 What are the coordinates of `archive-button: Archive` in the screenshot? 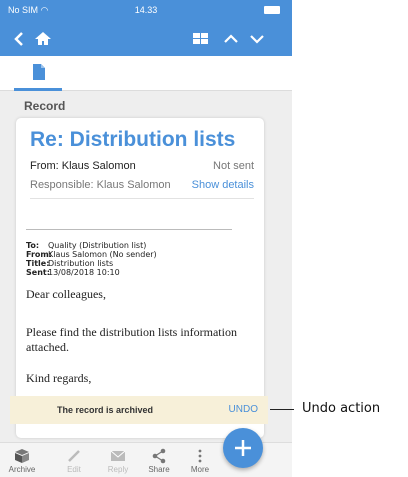 It's located at (22, 461).